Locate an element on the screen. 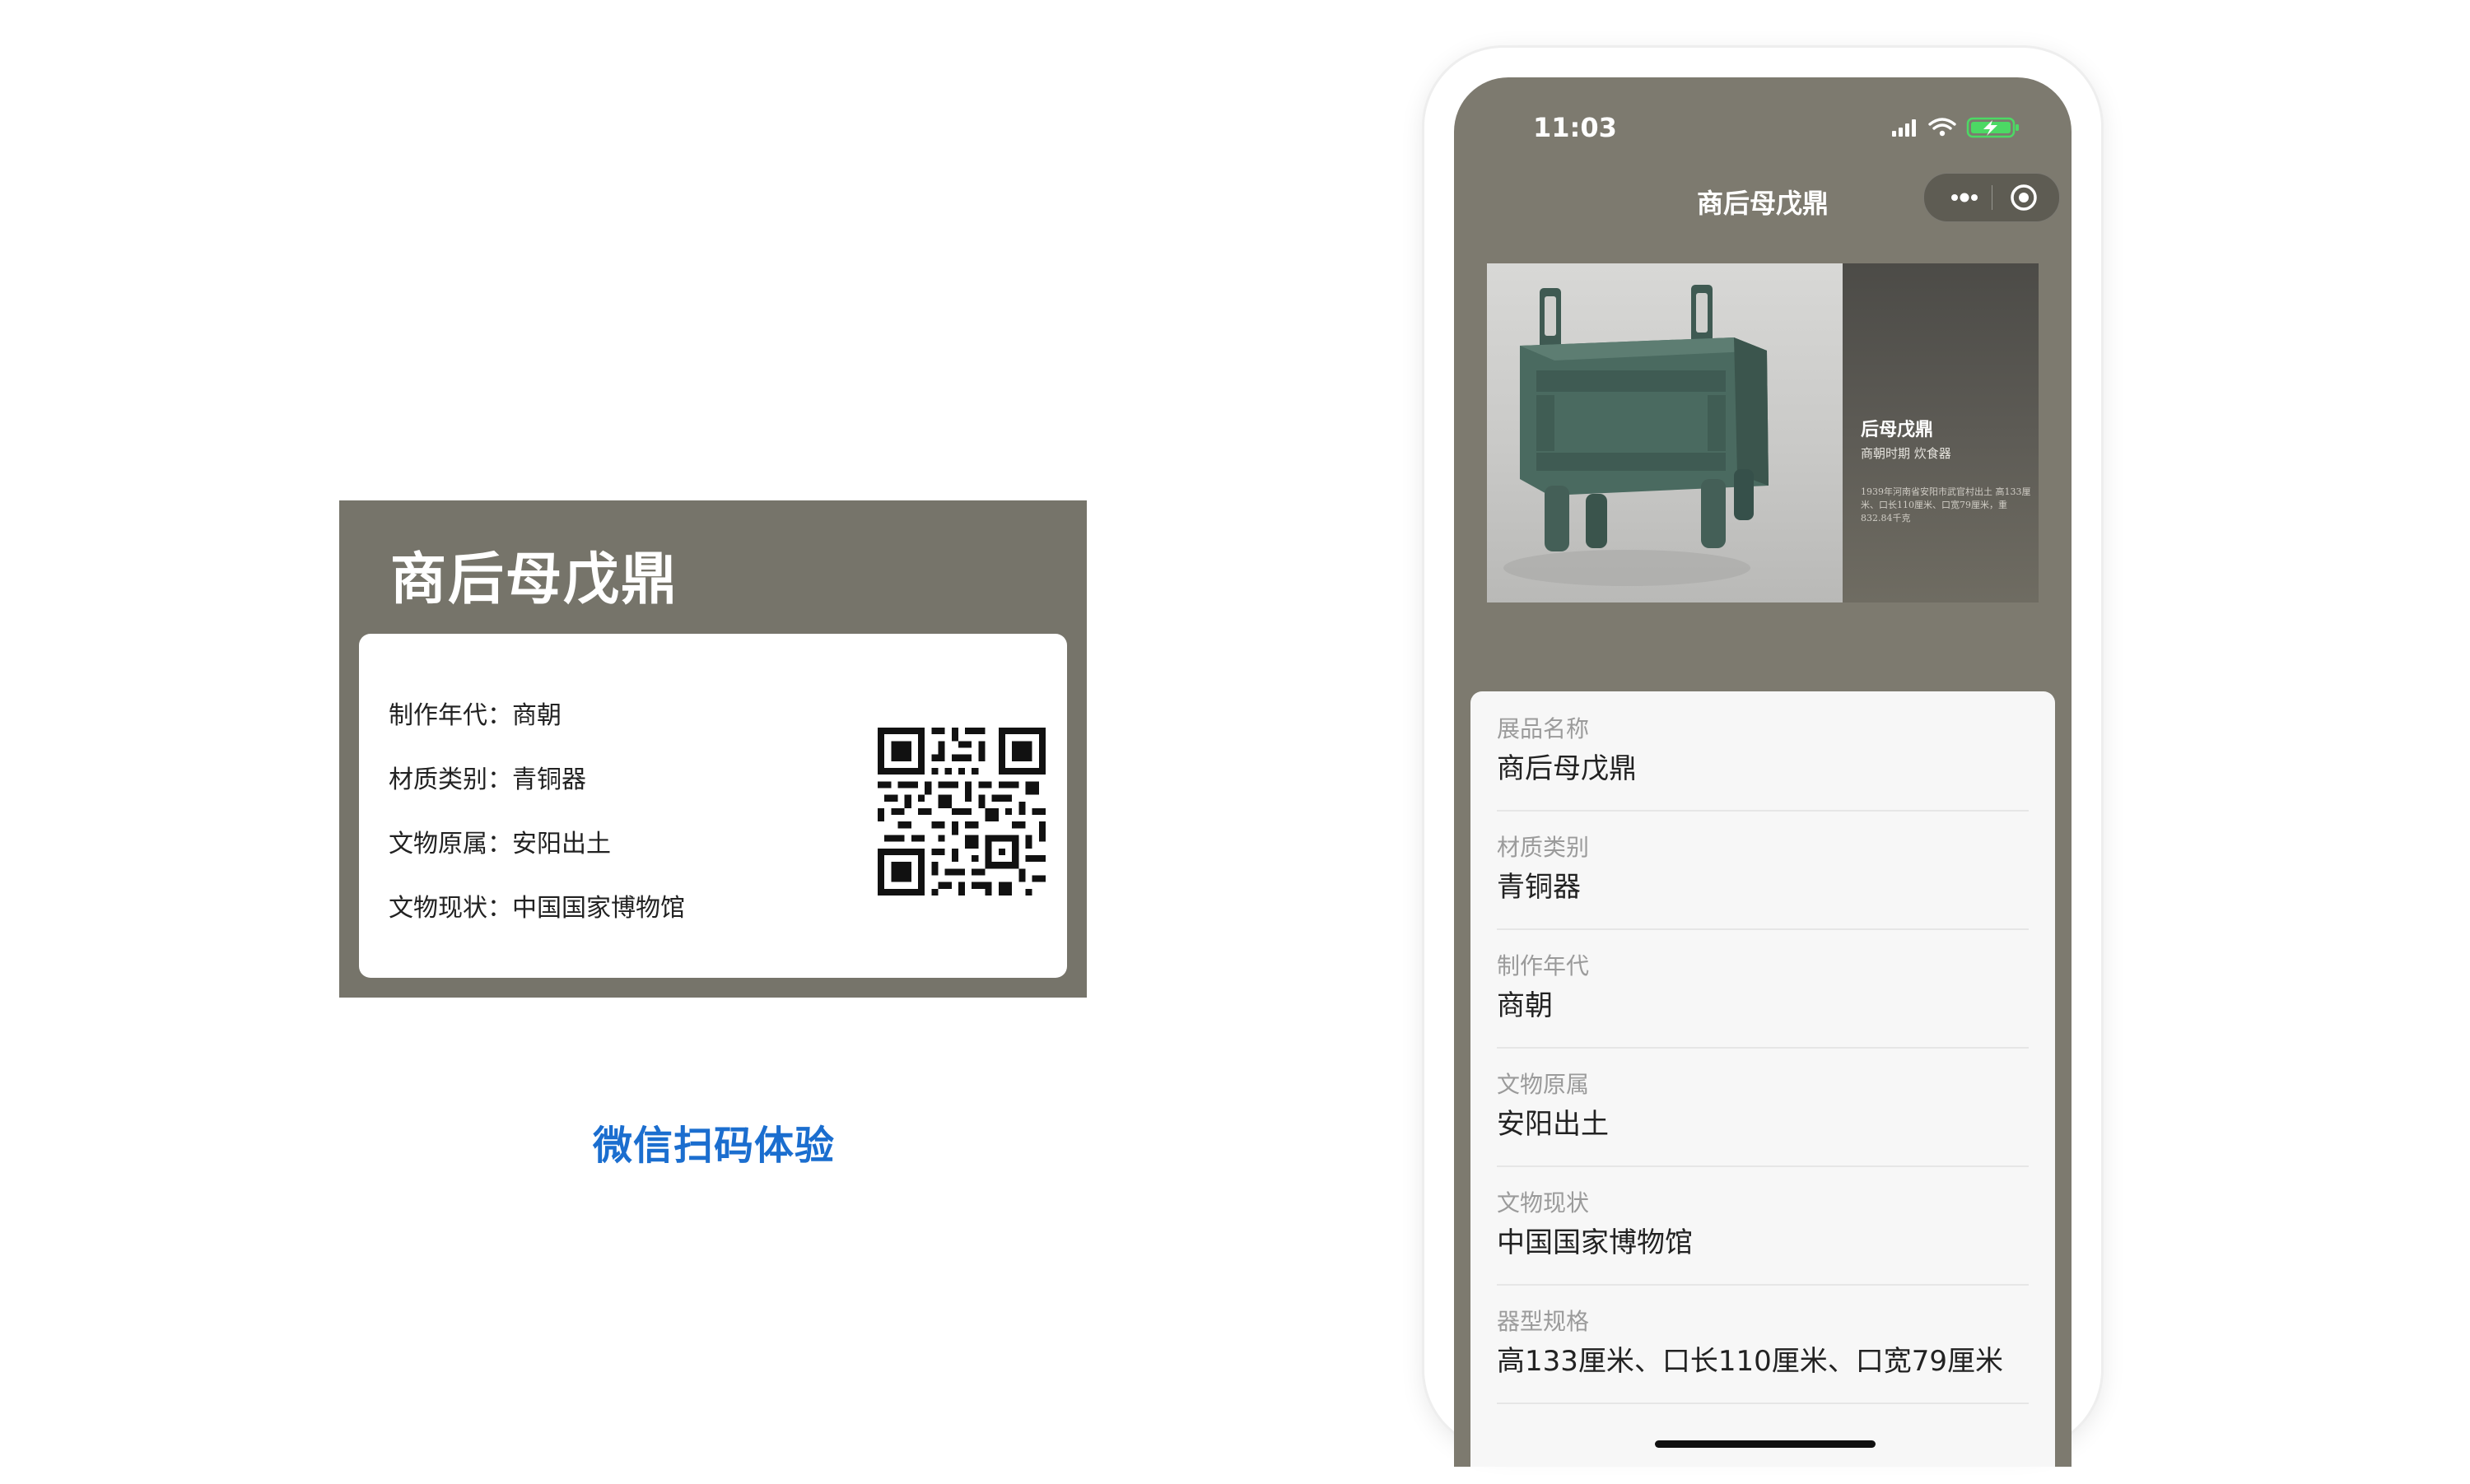 The image size is (2470, 1484). info-label: 制作年代 is located at coordinates (1543, 965).